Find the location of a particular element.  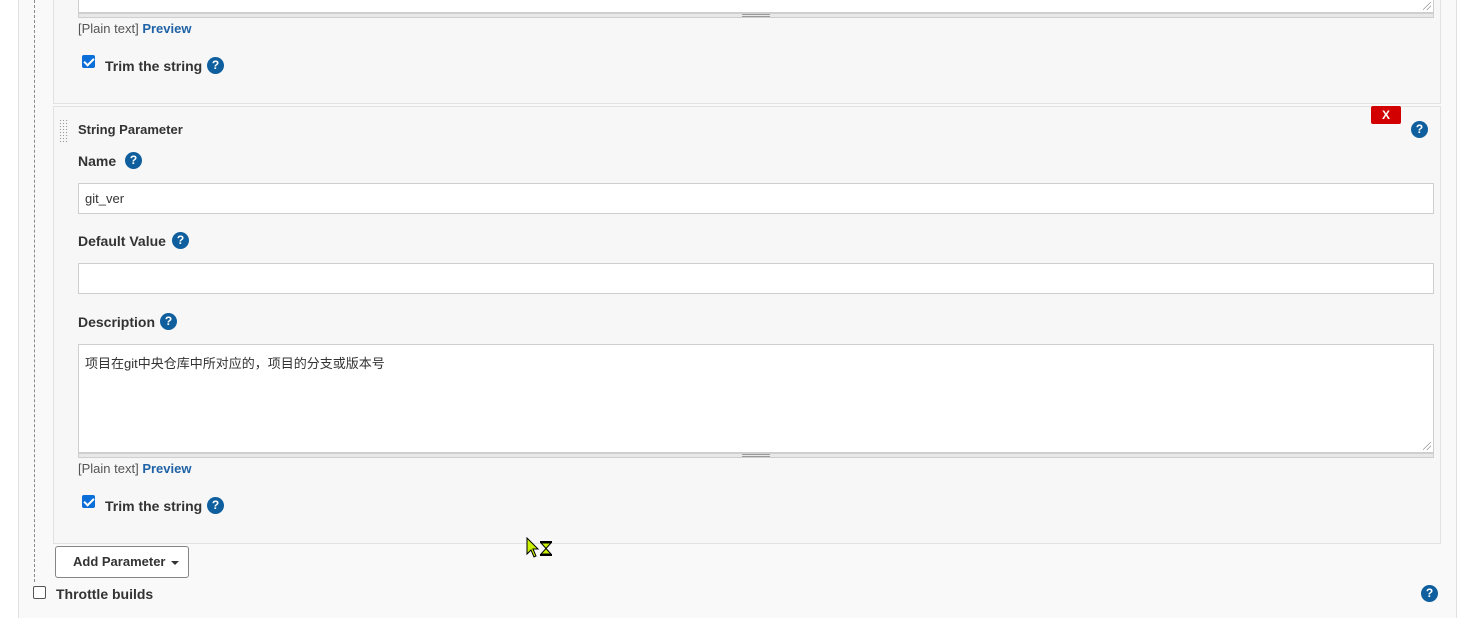

description-text: 项目在git中央仓库中所对应的，项目的分支或版本号 is located at coordinates (235, 363).